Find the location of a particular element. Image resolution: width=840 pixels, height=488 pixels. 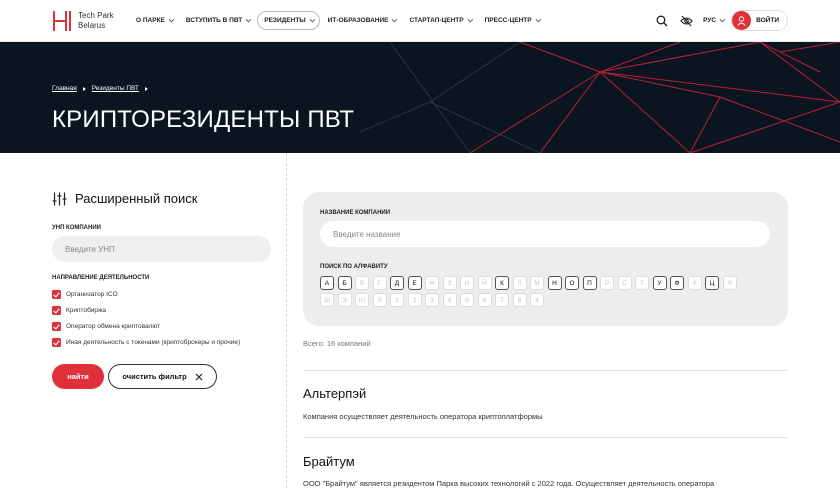

checkbox-ico-organizer: Организатор ICO is located at coordinates (85, 294).